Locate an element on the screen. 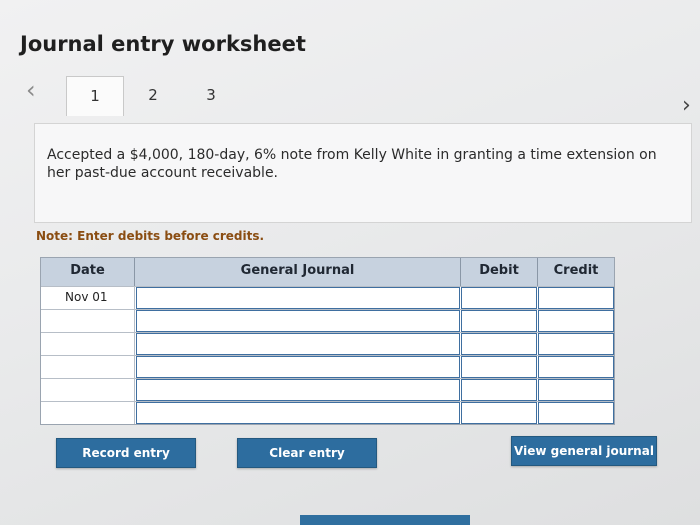 The width and height of the screenshot is (700, 525). clear-entry-button: Clear entry is located at coordinates (307, 453).